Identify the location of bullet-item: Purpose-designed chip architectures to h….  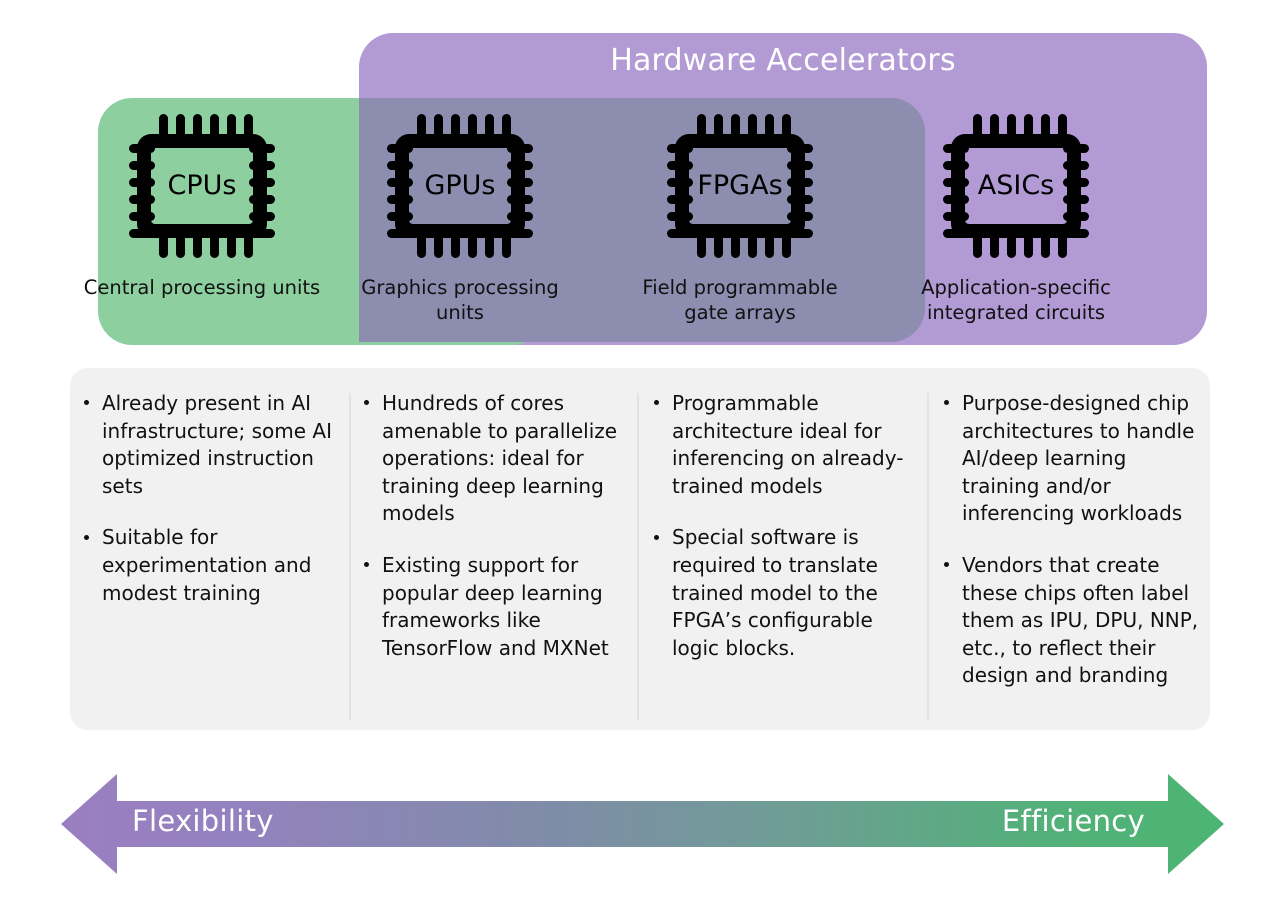
(1074, 459).